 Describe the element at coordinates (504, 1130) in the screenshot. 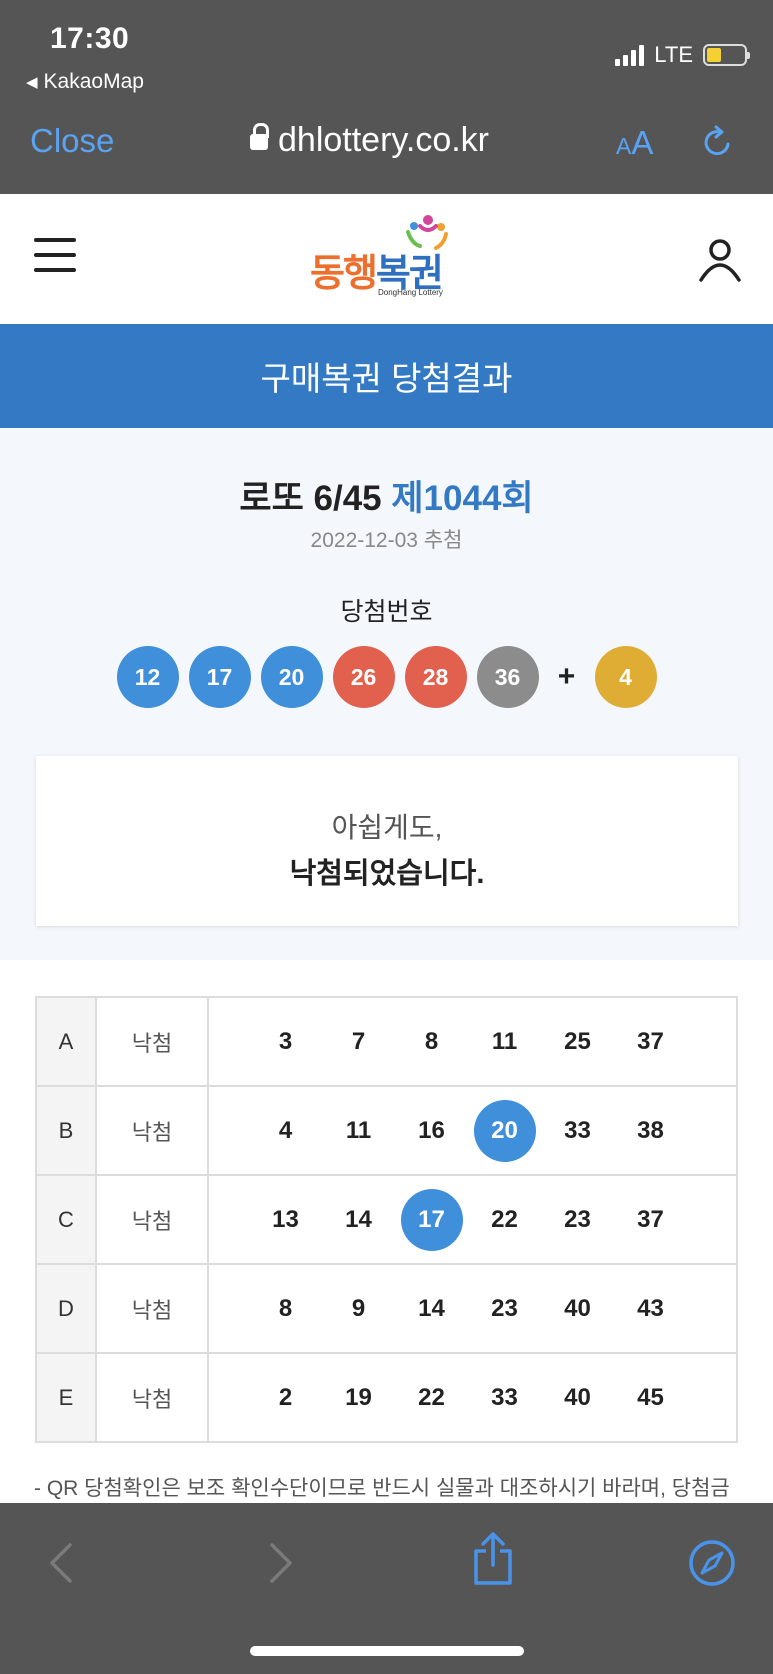

I see `ticket-number-matched: 20` at that location.